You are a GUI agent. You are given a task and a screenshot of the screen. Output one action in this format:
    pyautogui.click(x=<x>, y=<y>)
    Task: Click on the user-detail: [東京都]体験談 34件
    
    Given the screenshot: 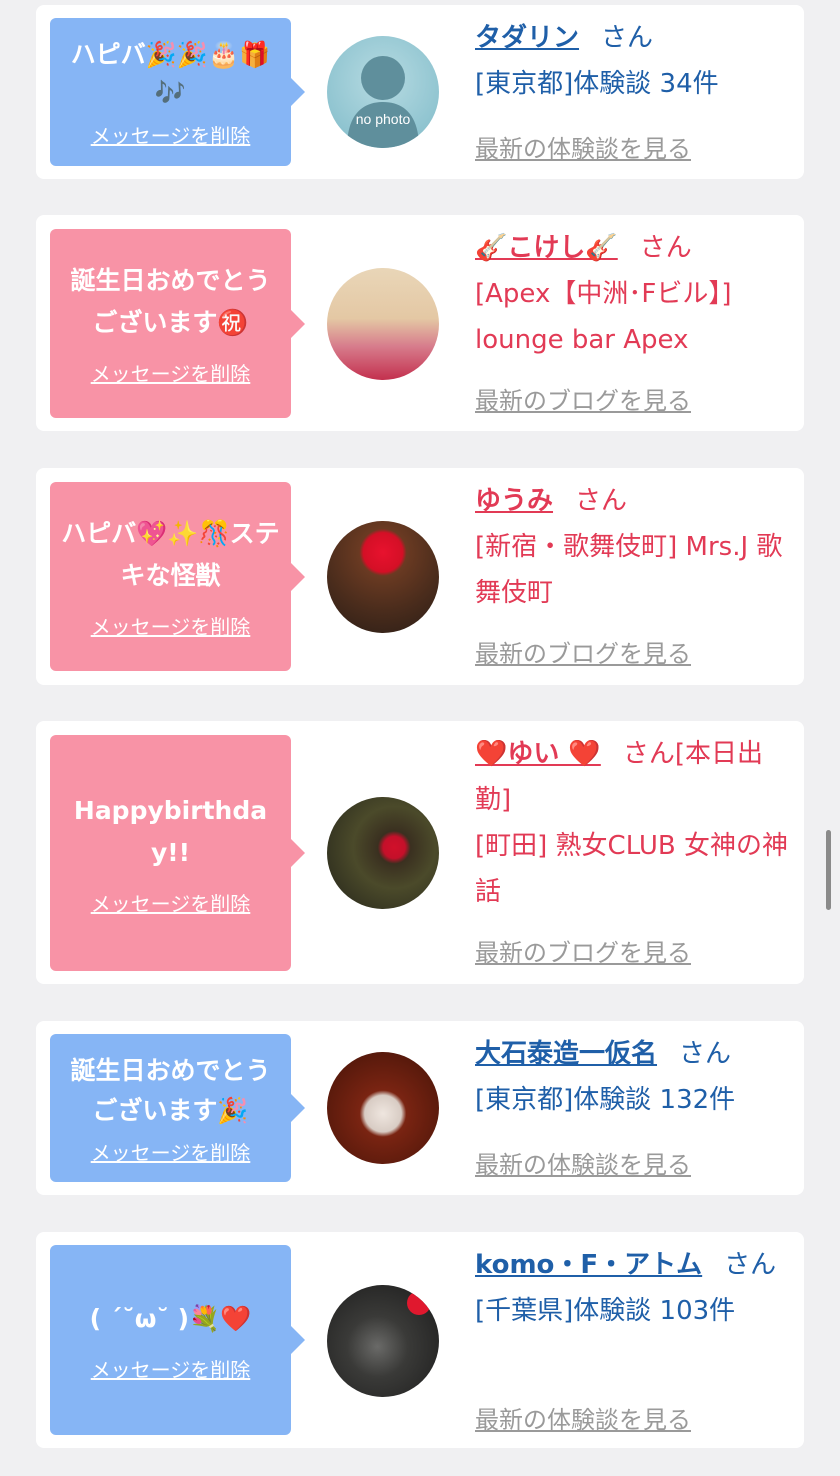 What is the action you would take?
    pyautogui.click(x=597, y=84)
    